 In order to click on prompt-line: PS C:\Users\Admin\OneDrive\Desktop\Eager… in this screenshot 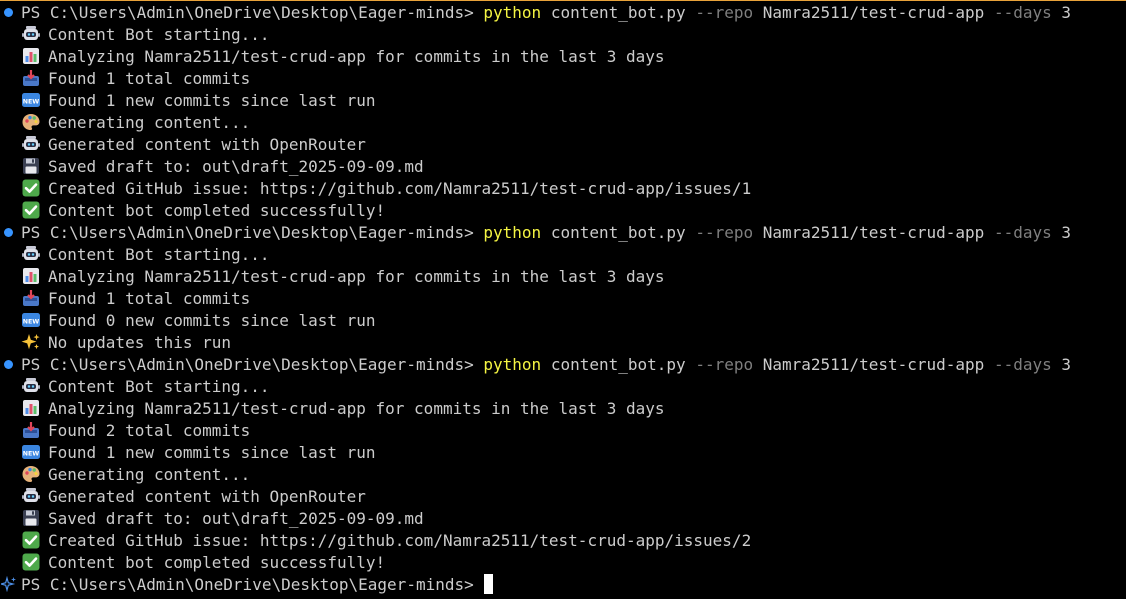, I will do `click(563, 365)`.